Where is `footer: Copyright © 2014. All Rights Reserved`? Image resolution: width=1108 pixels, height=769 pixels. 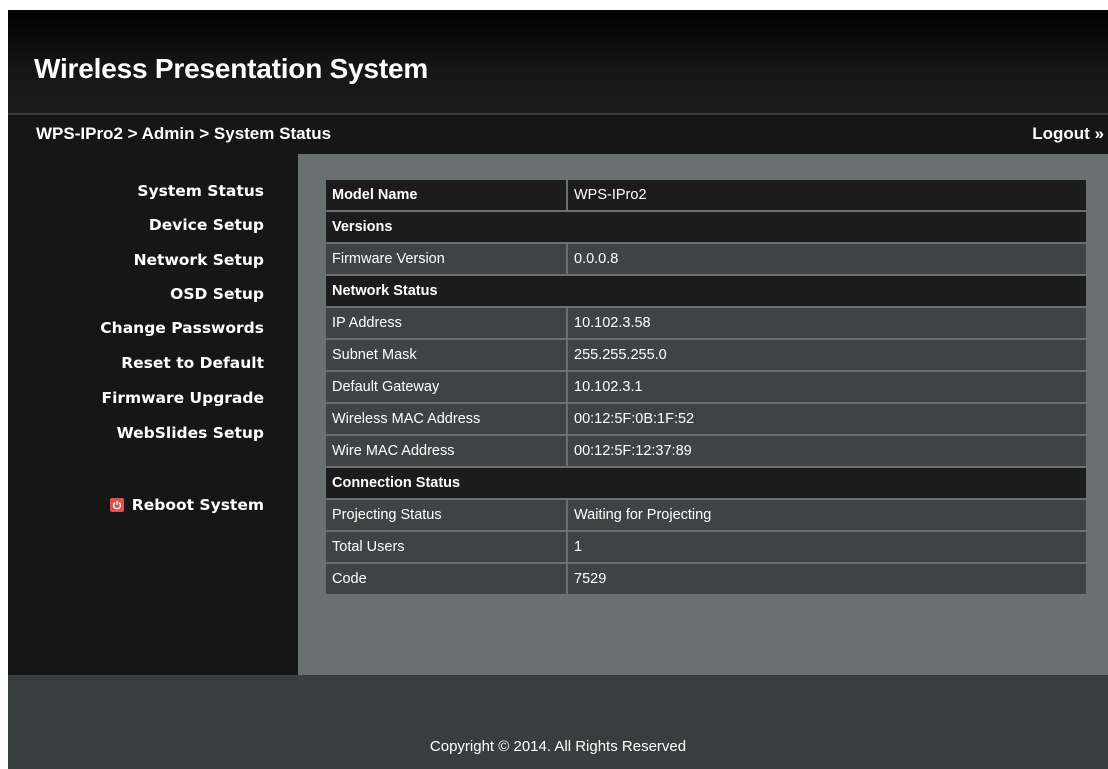 footer: Copyright © 2014. All Rights Reserved is located at coordinates (558, 722).